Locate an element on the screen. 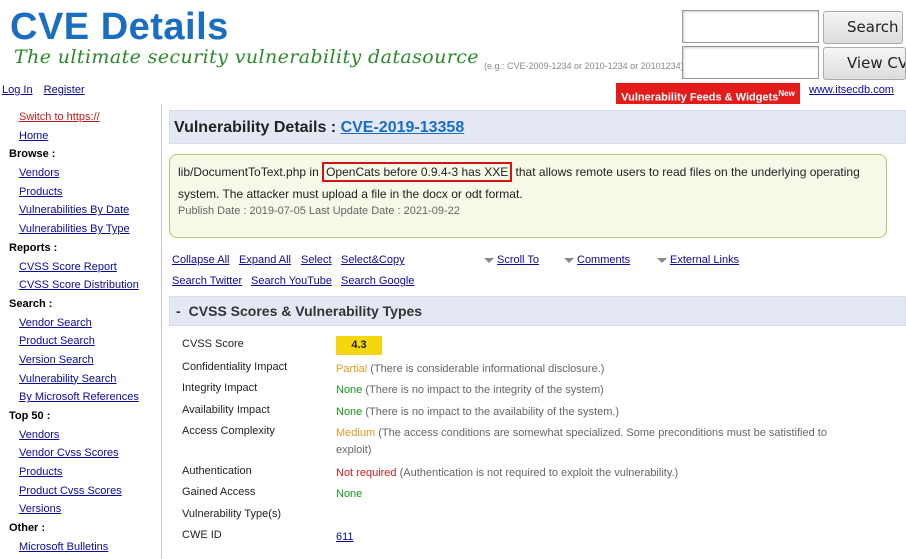 This screenshot has height=559, width=906. authentication-level: Not required is located at coordinates (366, 473).